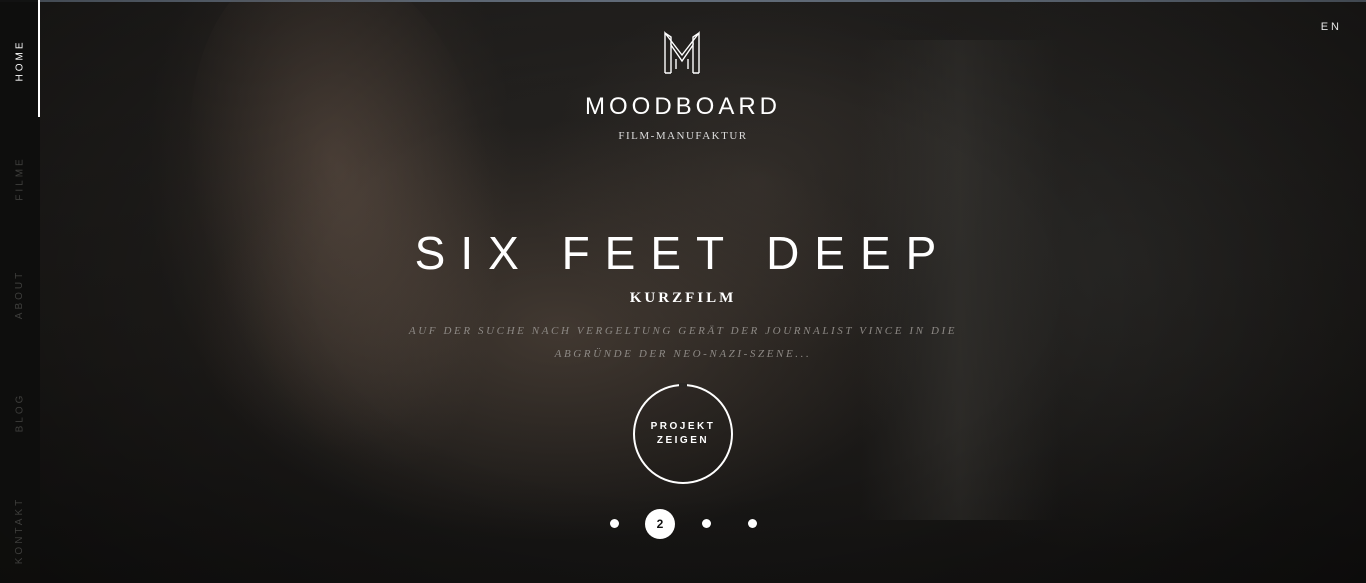  What do you see at coordinates (683, 524) in the screenshot?
I see `slide-pager: 2` at bounding box center [683, 524].